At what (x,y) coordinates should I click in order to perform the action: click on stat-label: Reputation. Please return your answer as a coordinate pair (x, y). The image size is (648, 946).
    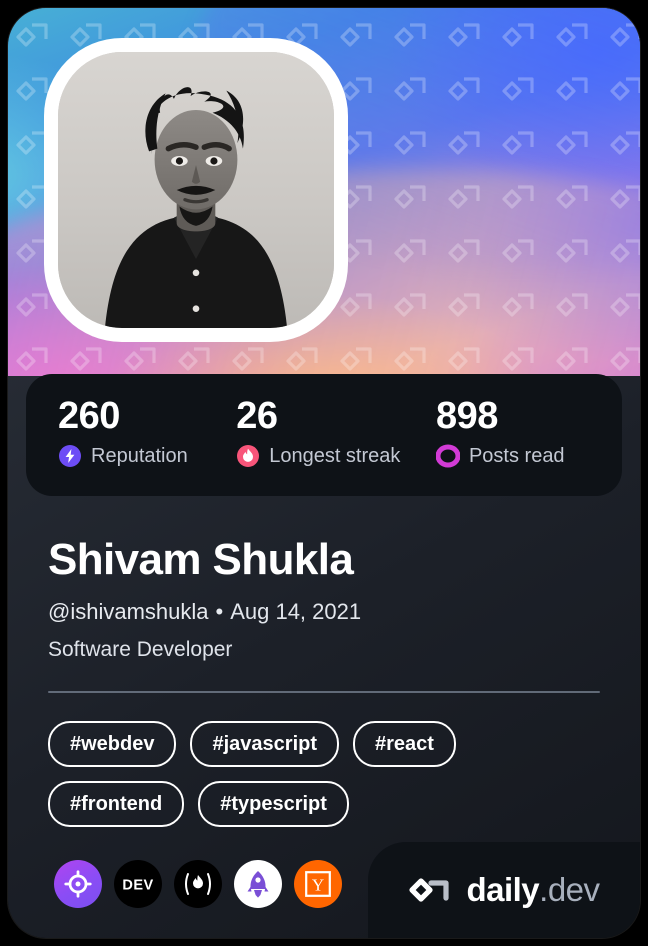
    Looking at the image, I should click on (139, 456).